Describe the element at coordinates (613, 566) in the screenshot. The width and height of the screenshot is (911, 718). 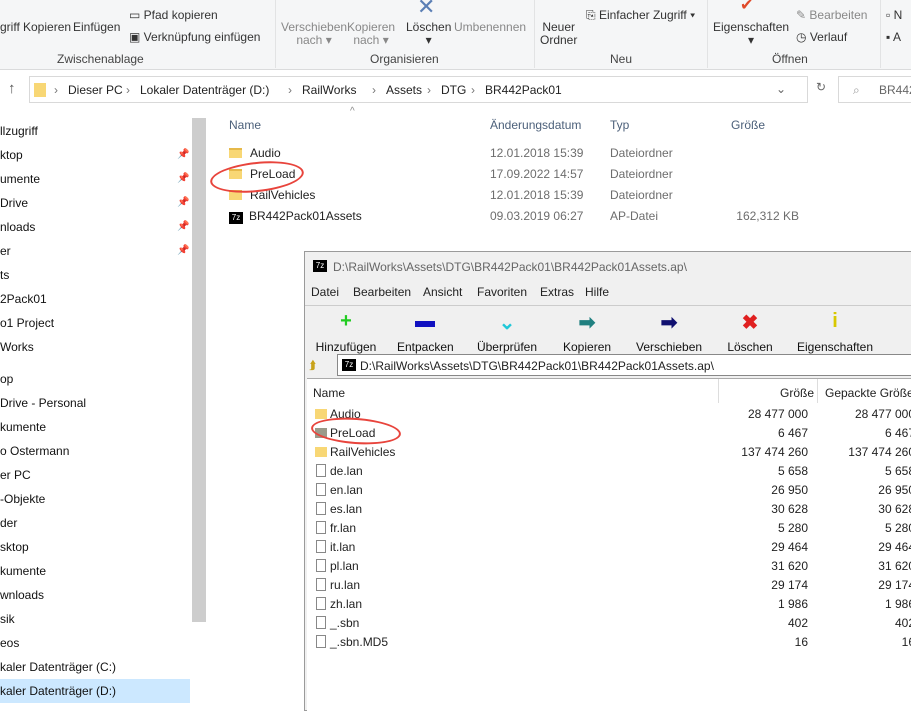
I see `zip-row: pl.lan 31 620 31 620` at that location.